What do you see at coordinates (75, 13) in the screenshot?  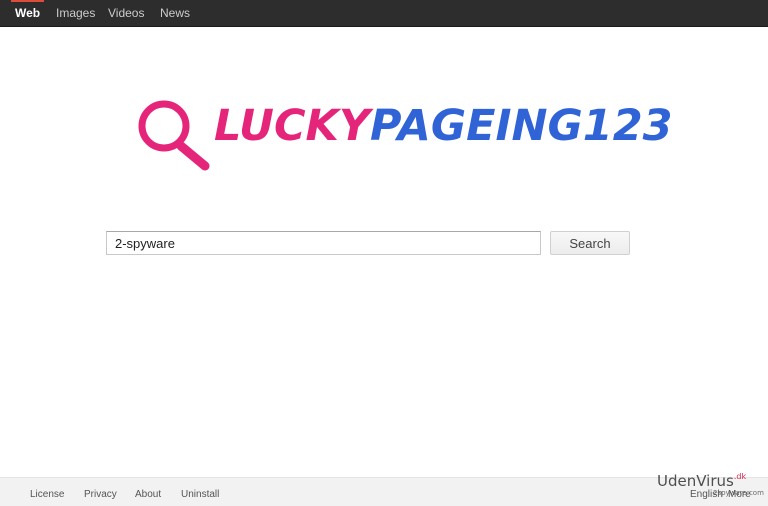 I see `nav-tab-images: Images` at bounding box center [75, 13].